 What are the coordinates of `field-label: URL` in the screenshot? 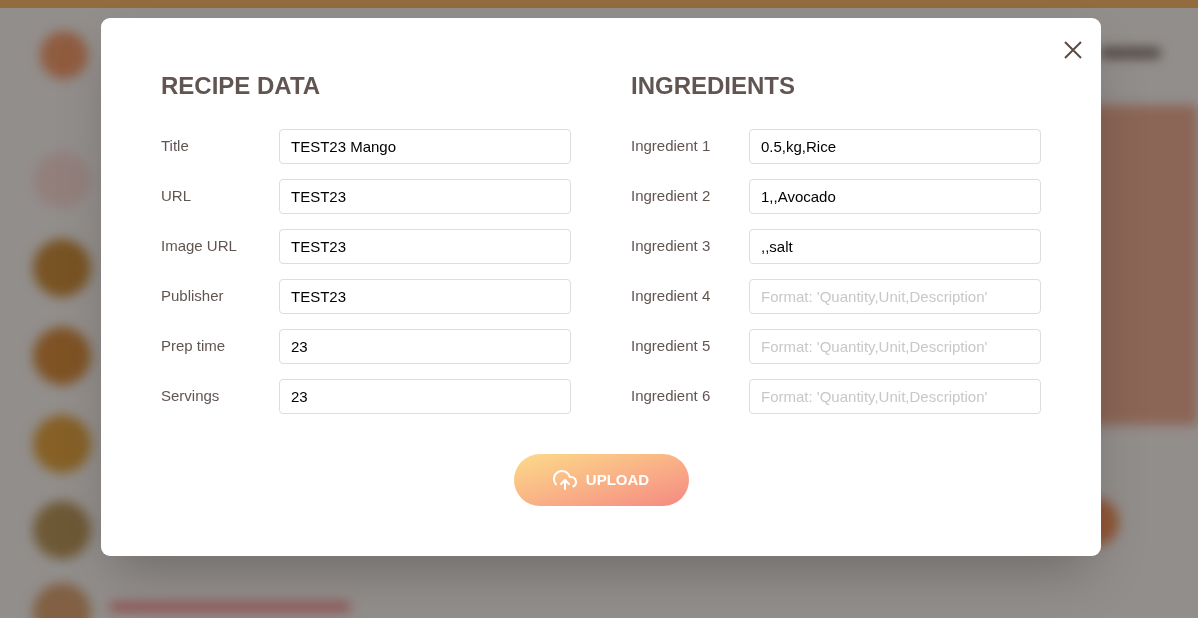 It's located at (176, 196).